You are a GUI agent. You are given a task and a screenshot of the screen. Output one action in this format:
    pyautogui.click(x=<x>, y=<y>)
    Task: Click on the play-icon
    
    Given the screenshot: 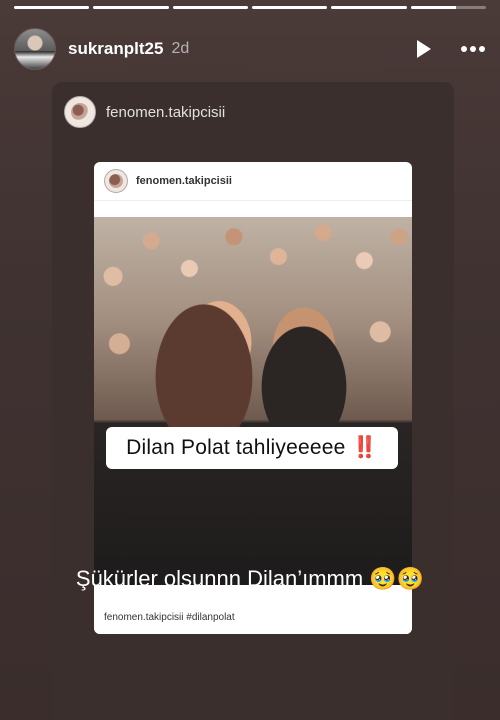 What is the action you would take?
    pyautogui.click(x=424, y=49)
    